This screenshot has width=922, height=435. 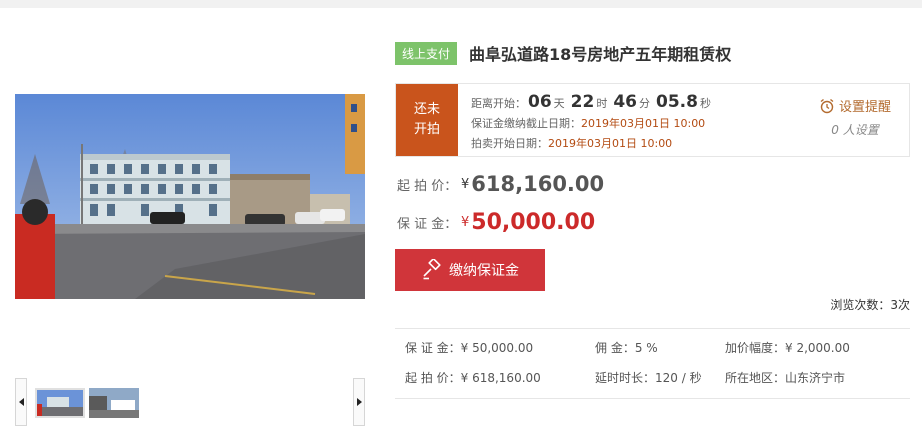 I want to click on detail-commission: 佣 金：5 %, so click(x=626, y=348).